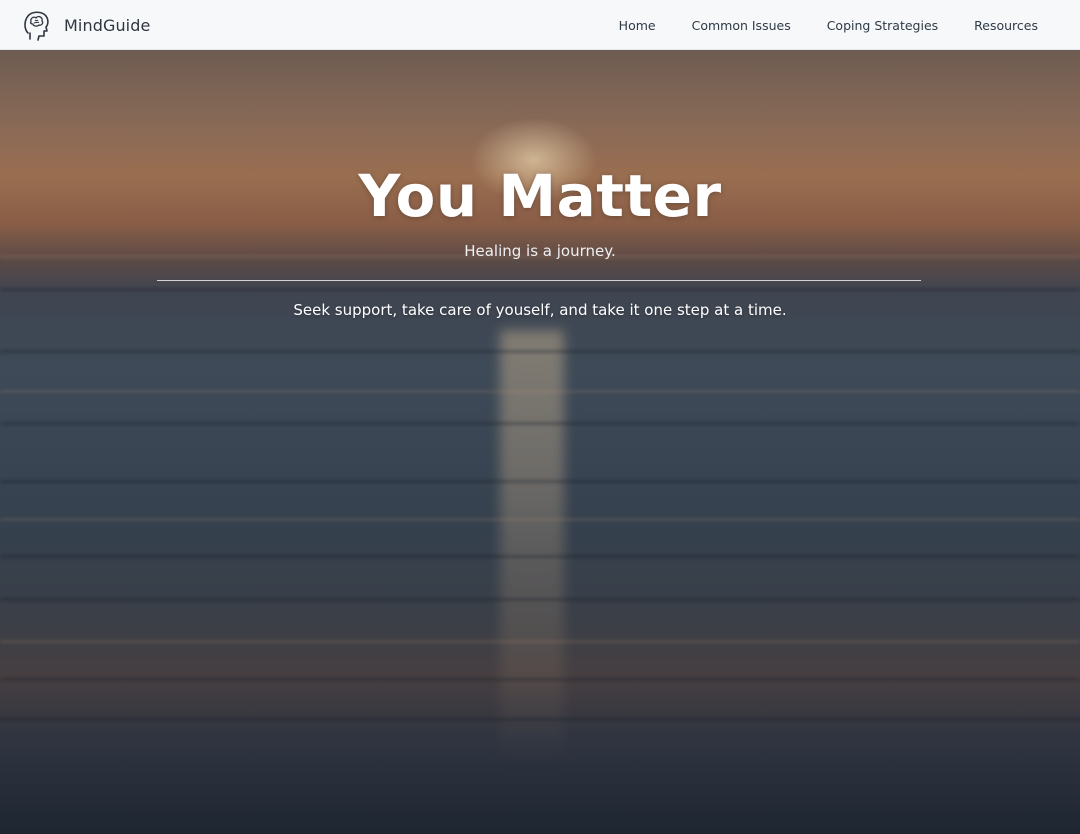 The image size is (1080, 834). What do you see at coordinates (741, 25) in the screenshot?
I see `nav-link-common-issues: Common Issues` at bounding box center [741, 25].